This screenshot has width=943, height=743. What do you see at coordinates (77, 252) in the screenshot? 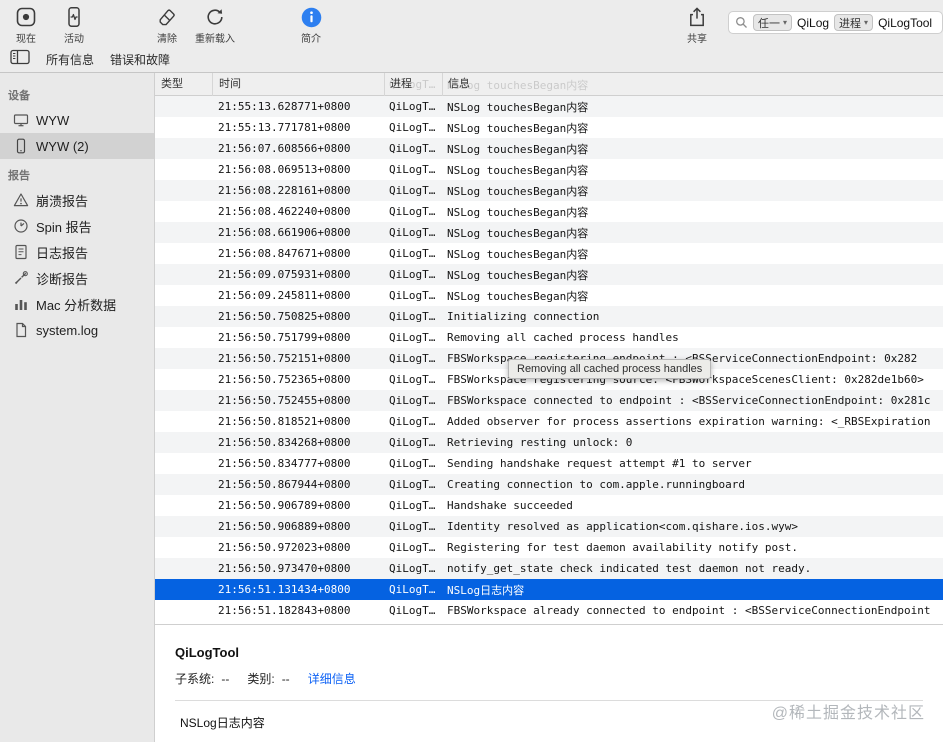
I see `sidebar-item-logdoc: 日志报告` at bounding box center [77, 252].